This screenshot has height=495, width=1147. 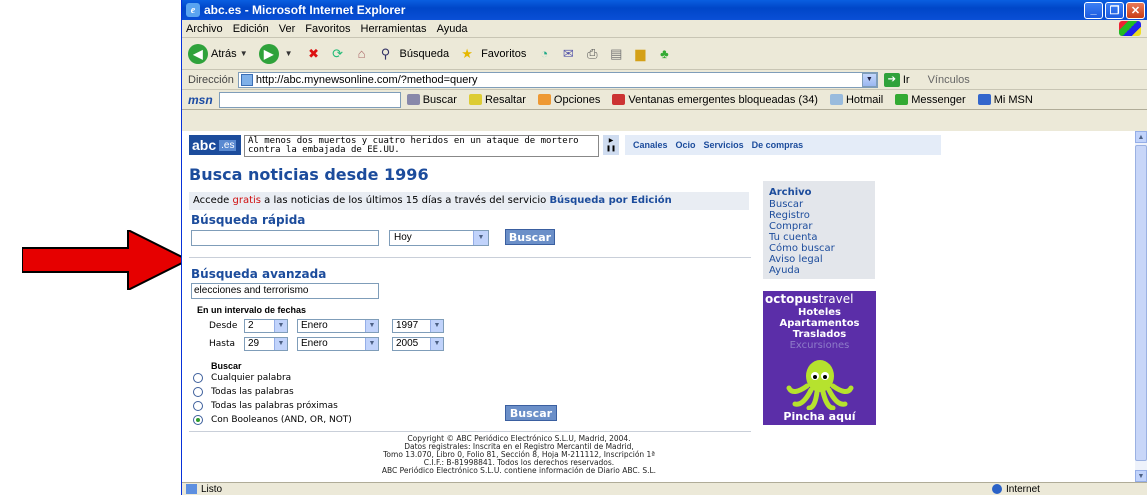 I want to click on to-year-select: 2005 ▼, so click(x=418, y=344).